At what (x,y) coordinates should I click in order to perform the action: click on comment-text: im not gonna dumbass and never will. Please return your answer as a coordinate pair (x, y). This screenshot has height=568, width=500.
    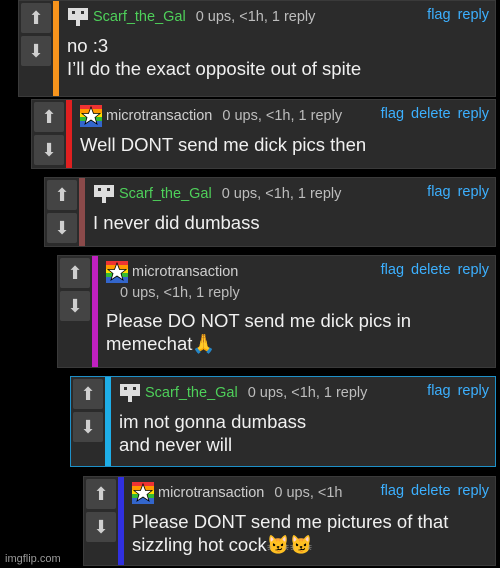
    Looking at the image, I should click on (213, 433).